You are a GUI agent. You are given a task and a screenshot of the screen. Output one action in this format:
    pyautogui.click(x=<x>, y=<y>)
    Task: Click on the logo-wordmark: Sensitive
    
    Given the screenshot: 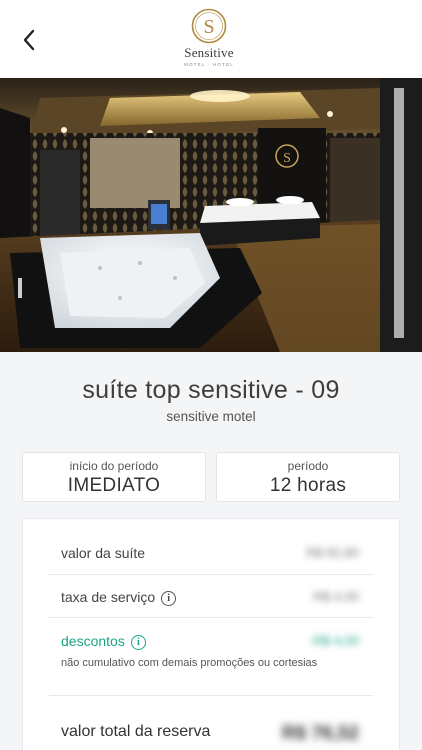 What is the action you would take?
    pyautogui.click(x=209, y=52)
    